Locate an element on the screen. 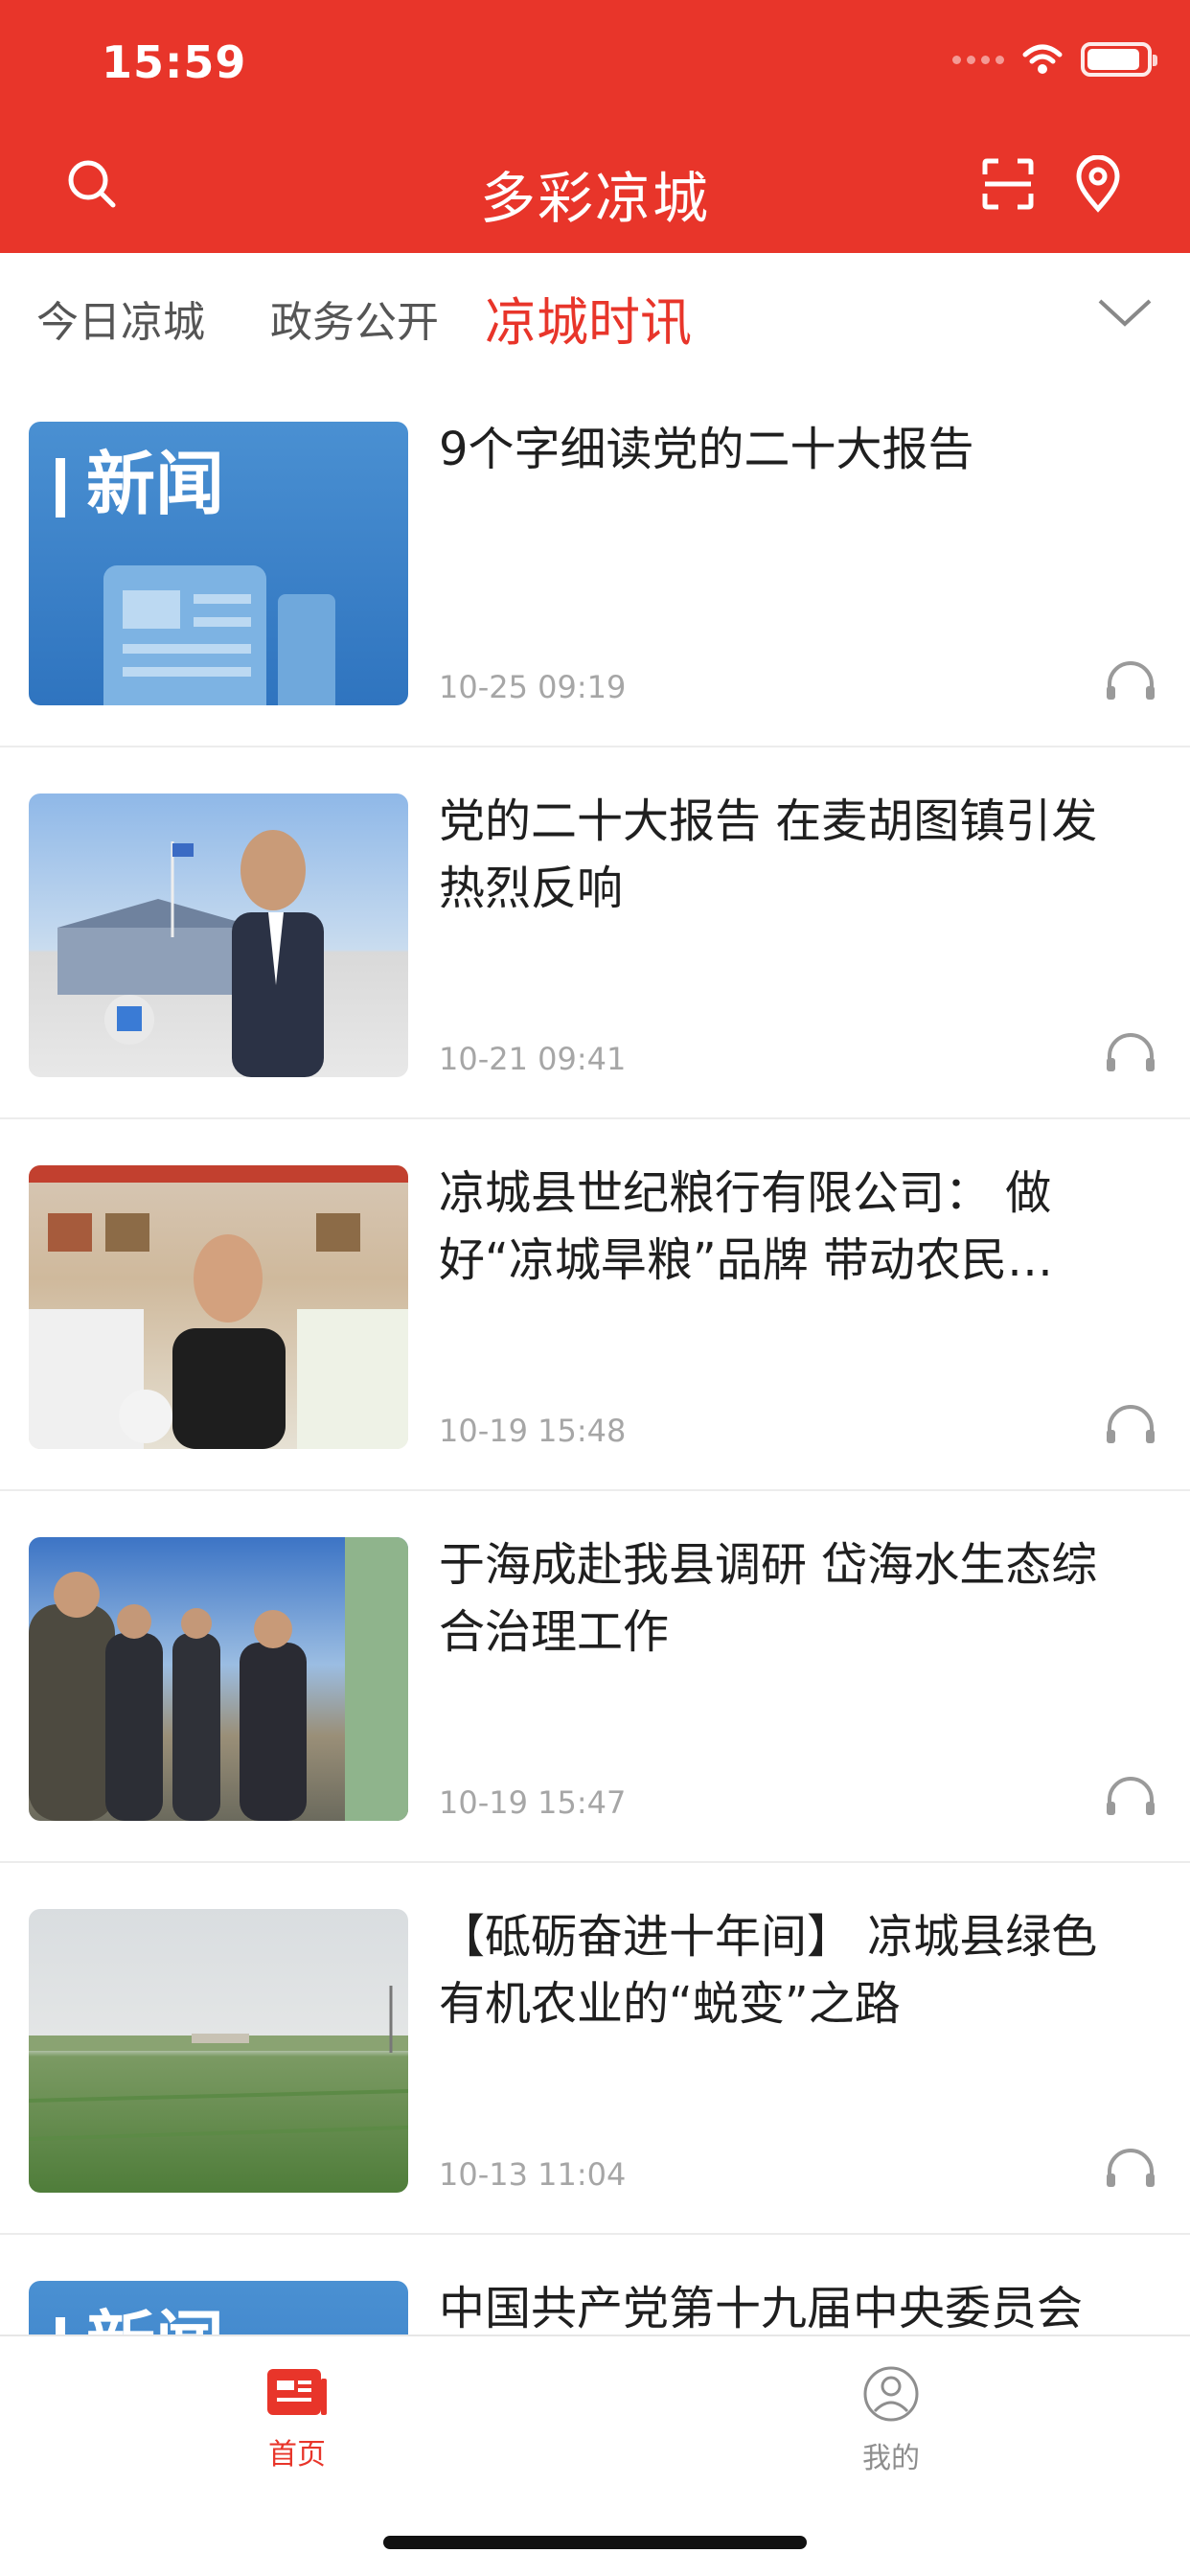 The width and height of the screenshot is (1190, 2576). news-title: 党的二十大报告 在麦胡图镇引发热烈反响 is located at coordinates (769, 854).